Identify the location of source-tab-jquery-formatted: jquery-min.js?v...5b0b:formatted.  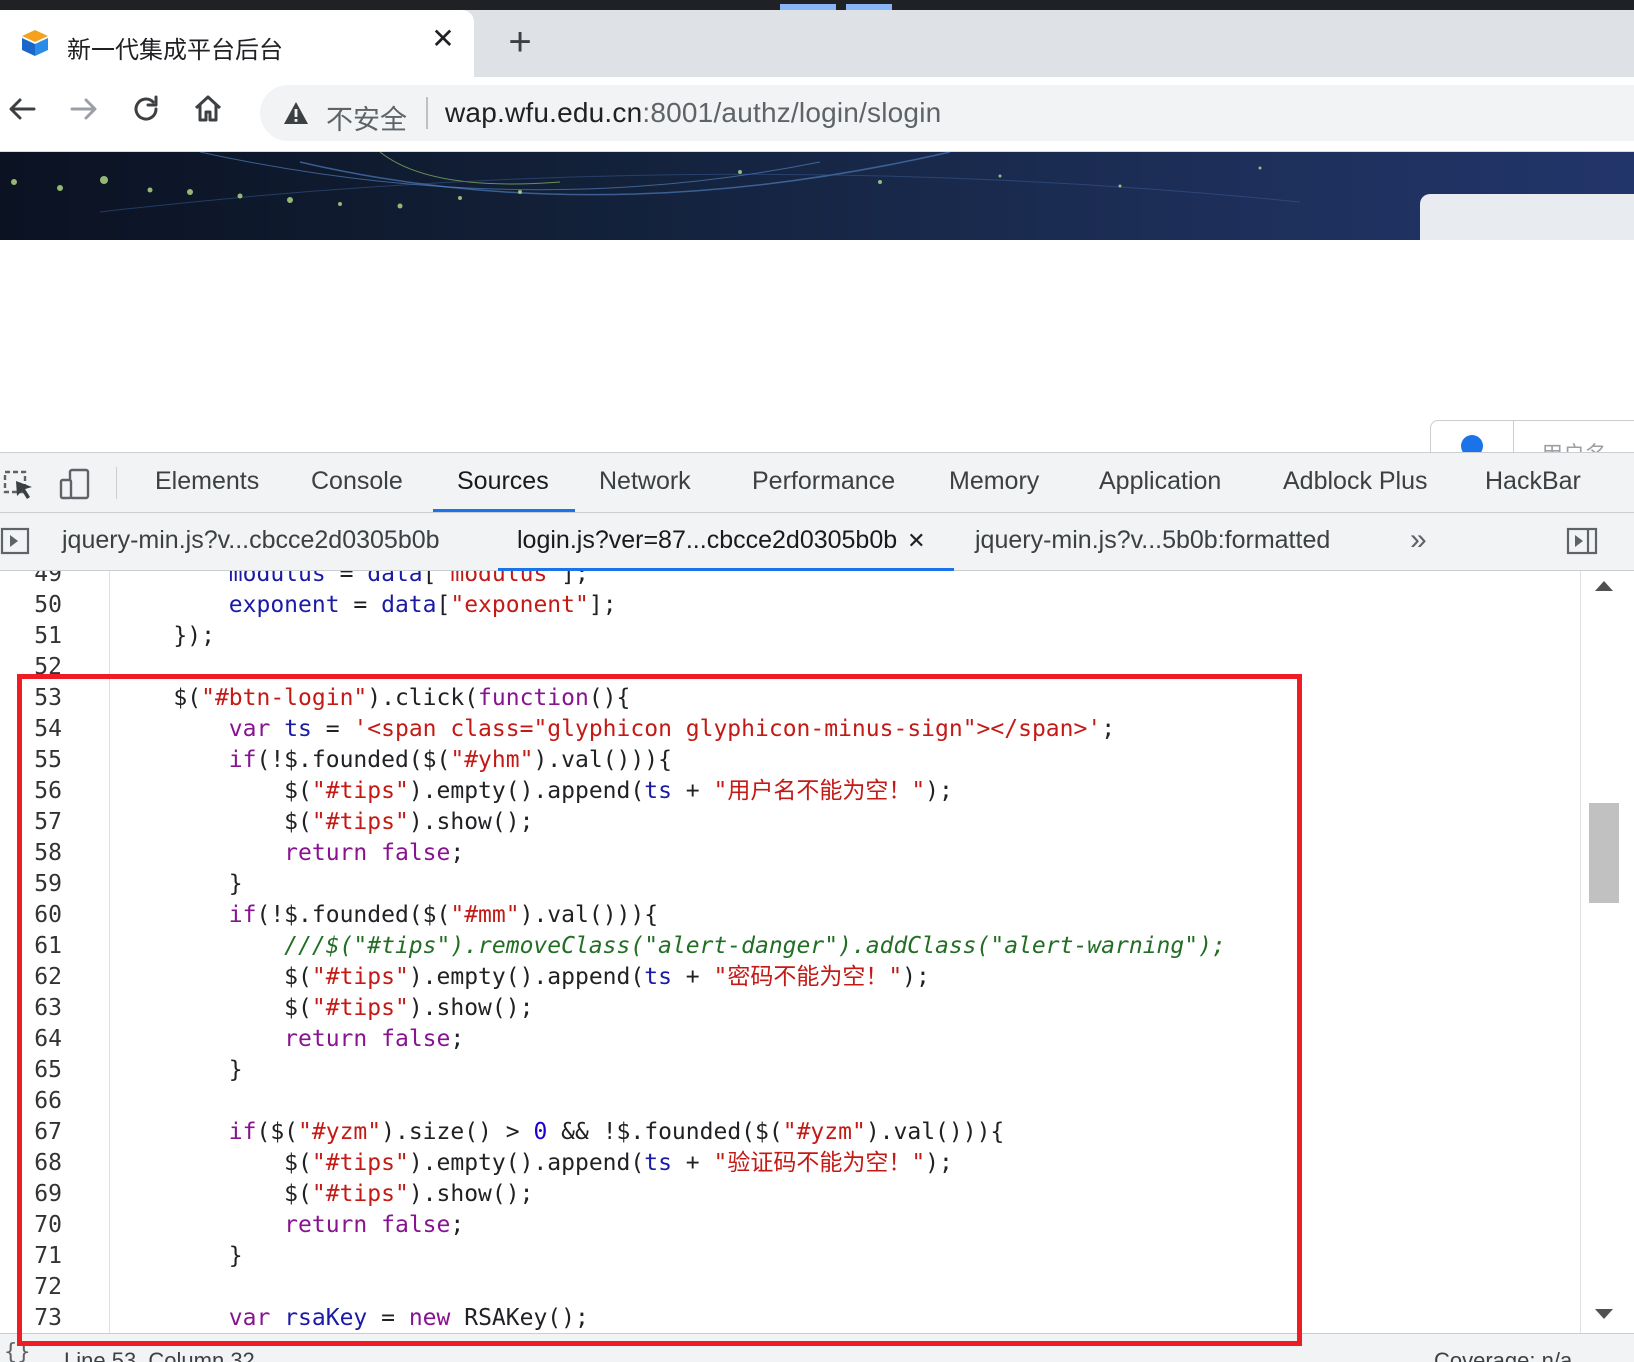
(1152, 540).